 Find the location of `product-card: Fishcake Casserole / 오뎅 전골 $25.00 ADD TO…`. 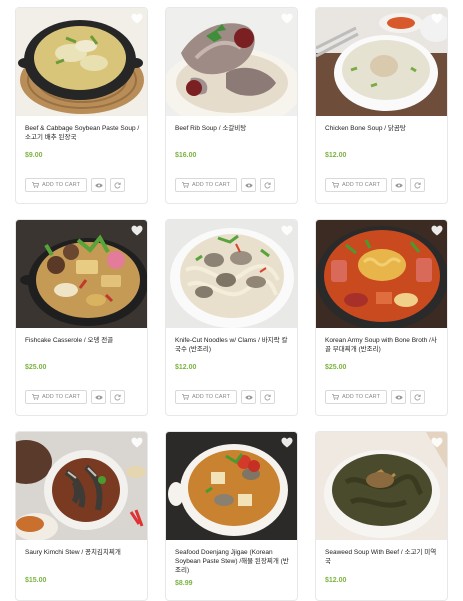

product-card: Fishcake Casserole / 오뎅 전골 $25.00 ADD TO… is located at coordinates (81, 317).